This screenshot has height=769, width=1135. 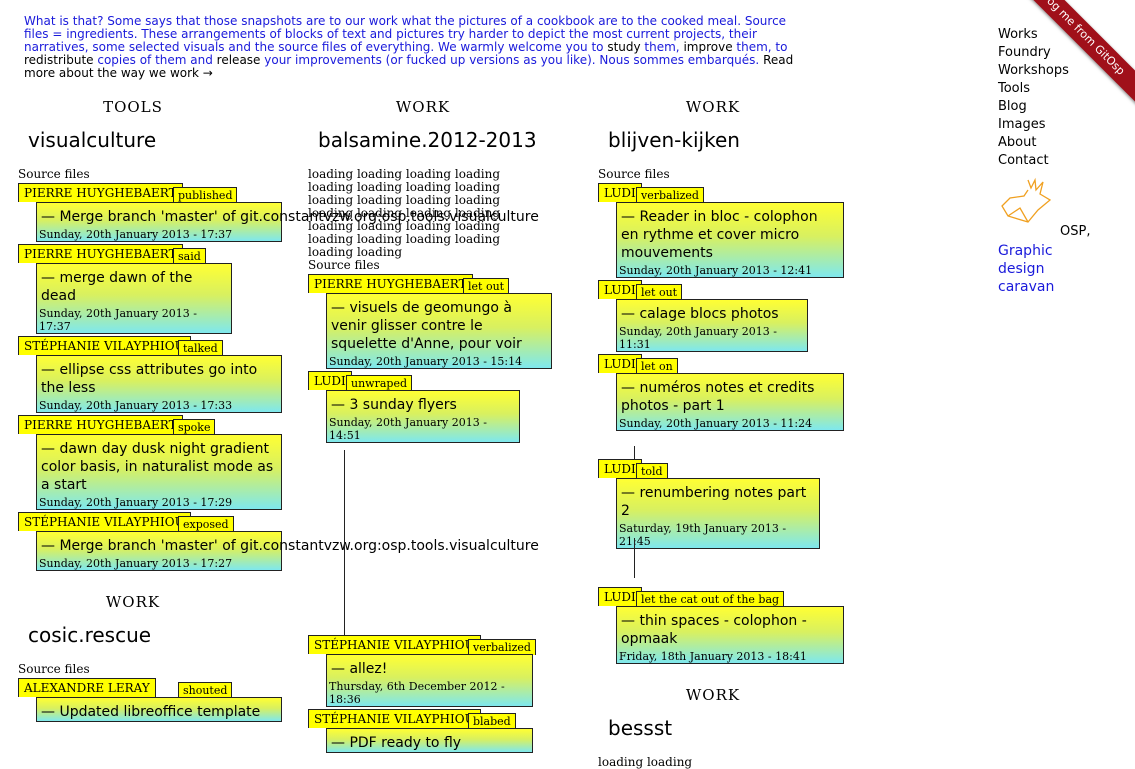 I want to click on nav-item-about: About, so click(x=1033, y=143).